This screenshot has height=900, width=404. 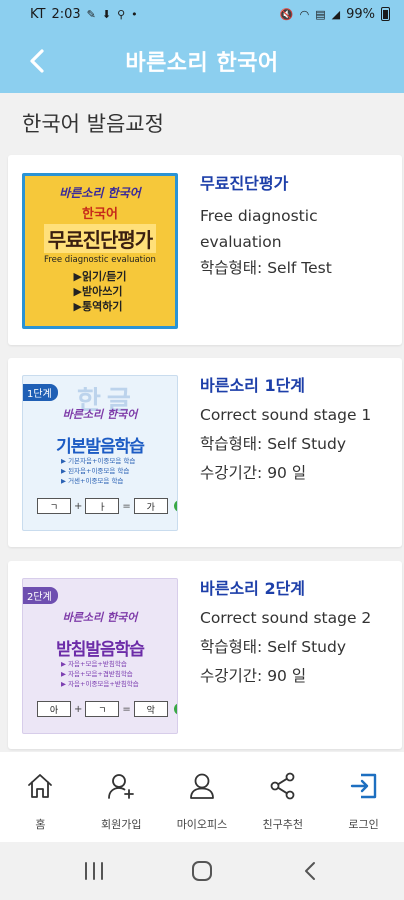 What do you see at coordinates (259, 229) in the screenshot?
I see `course-subtitle: Free diagnostic evaluation` at bounding box center [259, 229].